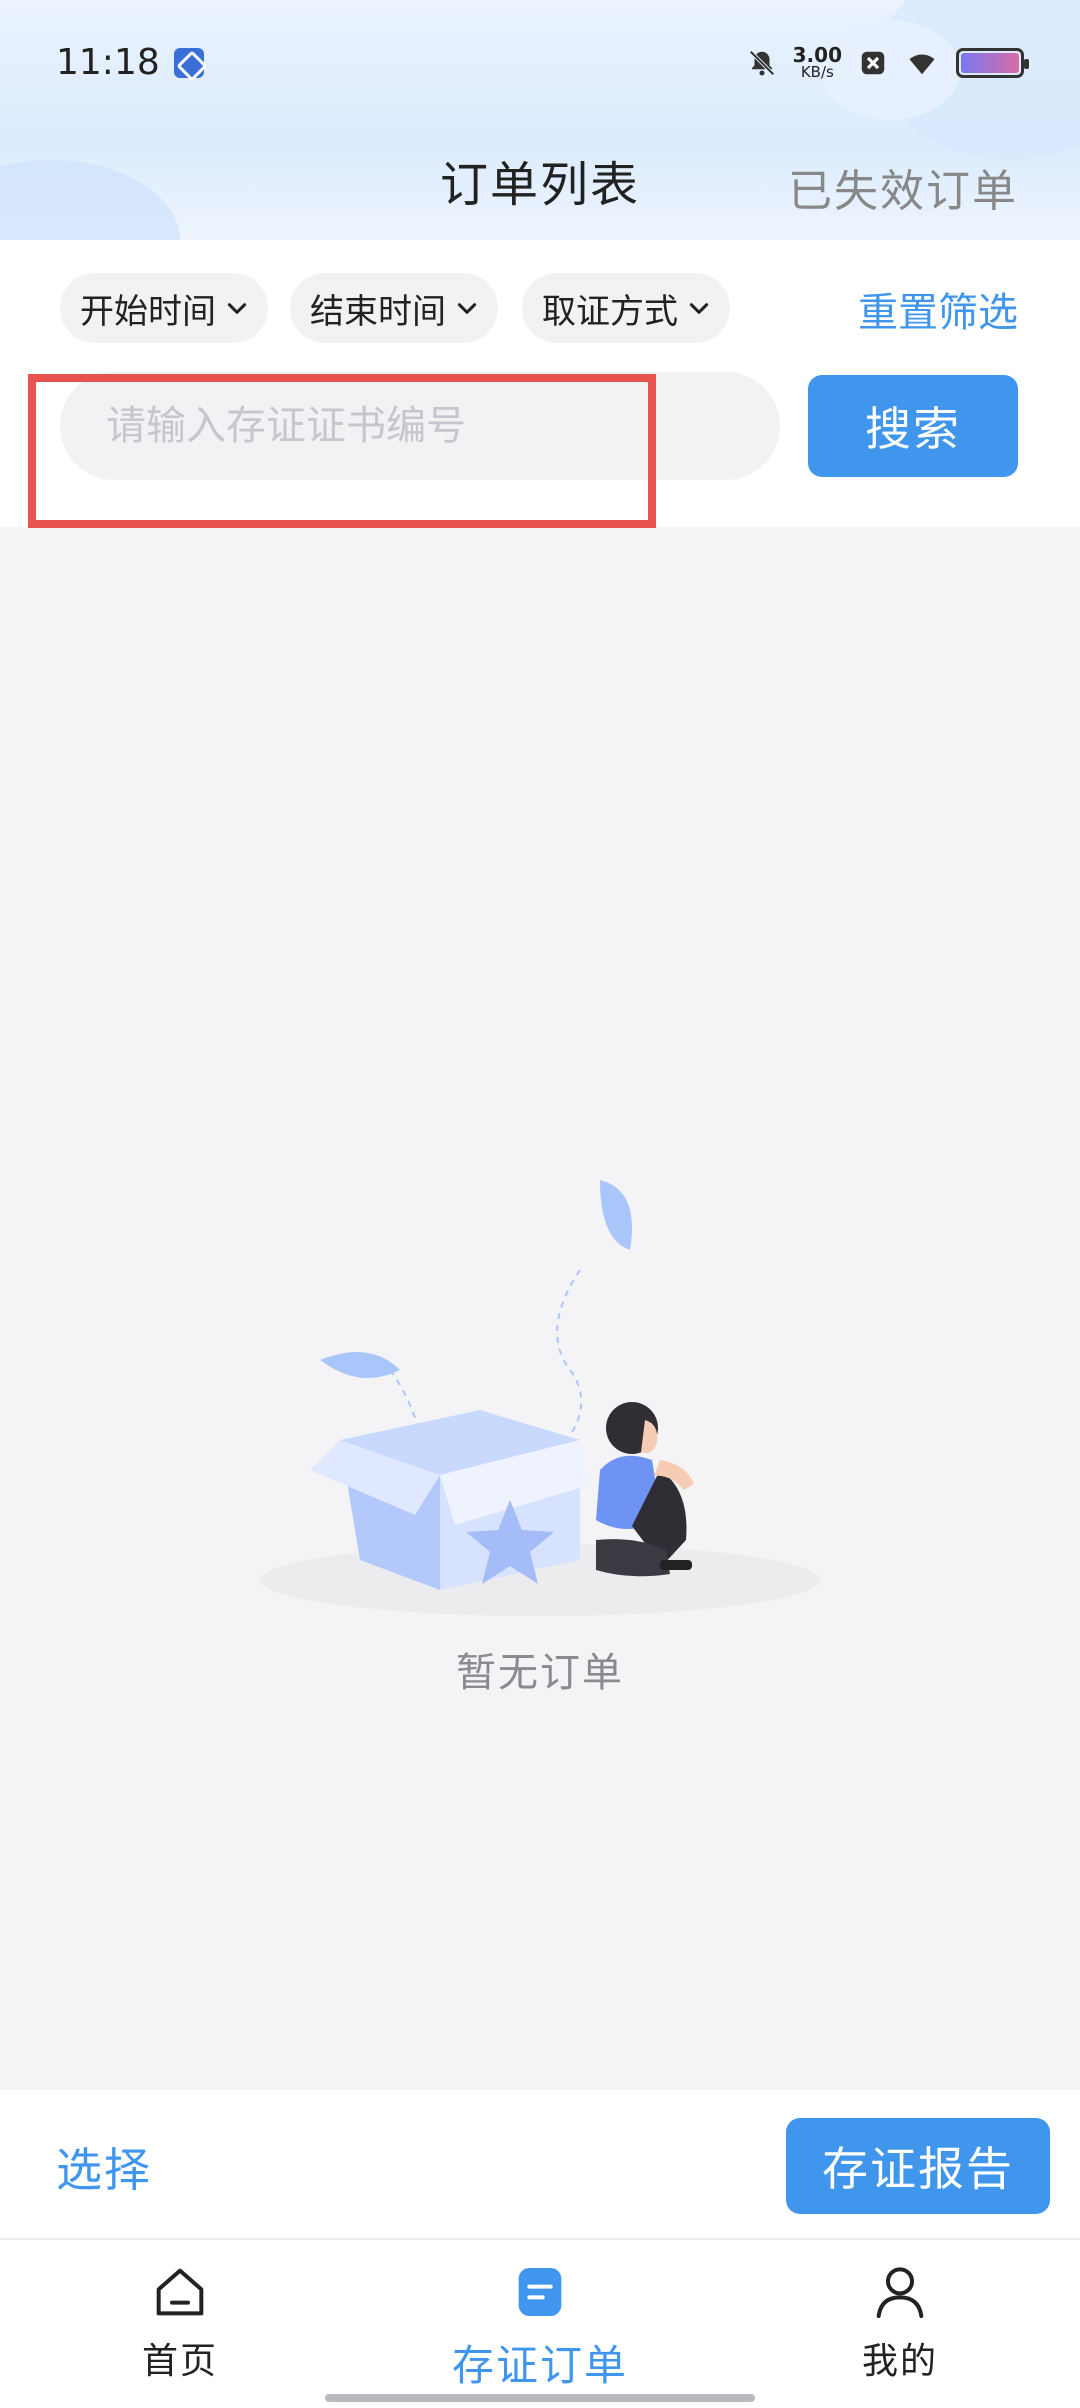 This screenshot has height=2408, width=1080. I want to click on tab-evidence-orders: 存证订单, so click(540, 2326).